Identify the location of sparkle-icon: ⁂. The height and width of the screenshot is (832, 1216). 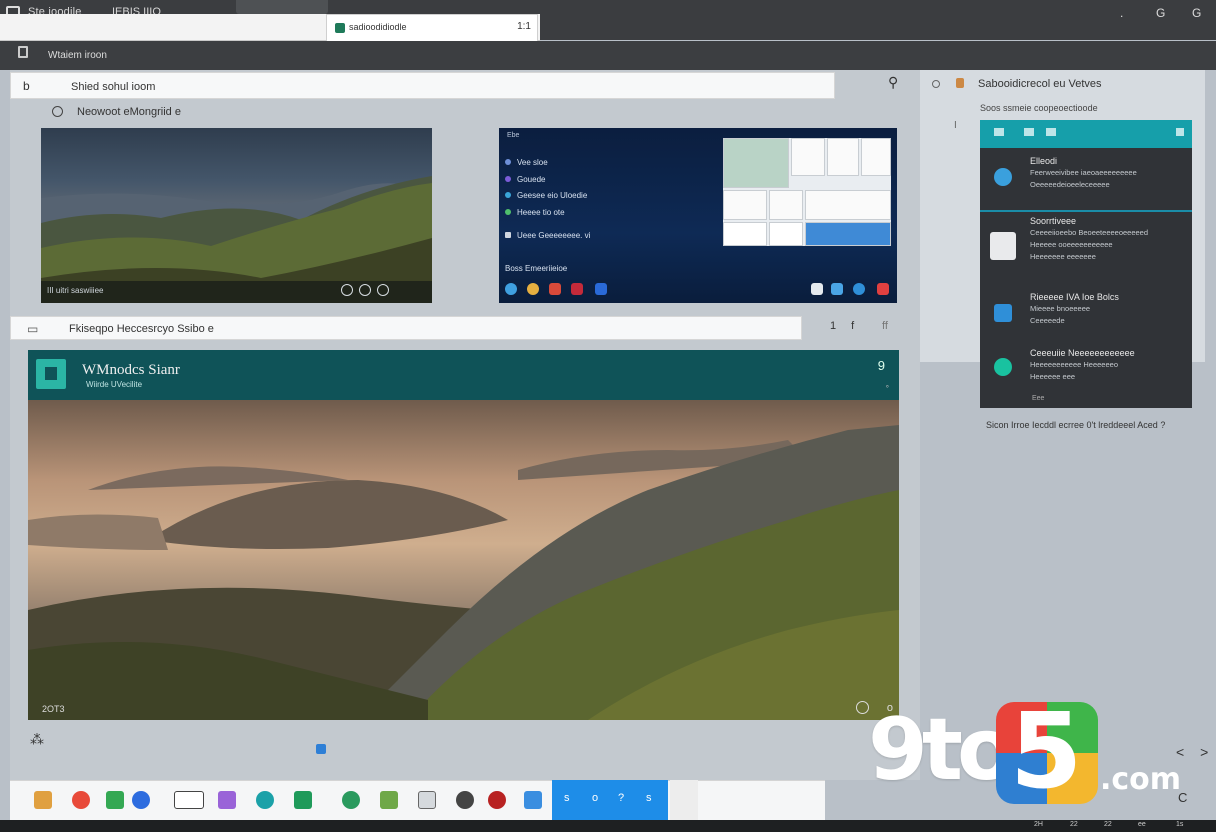
(37, 739).